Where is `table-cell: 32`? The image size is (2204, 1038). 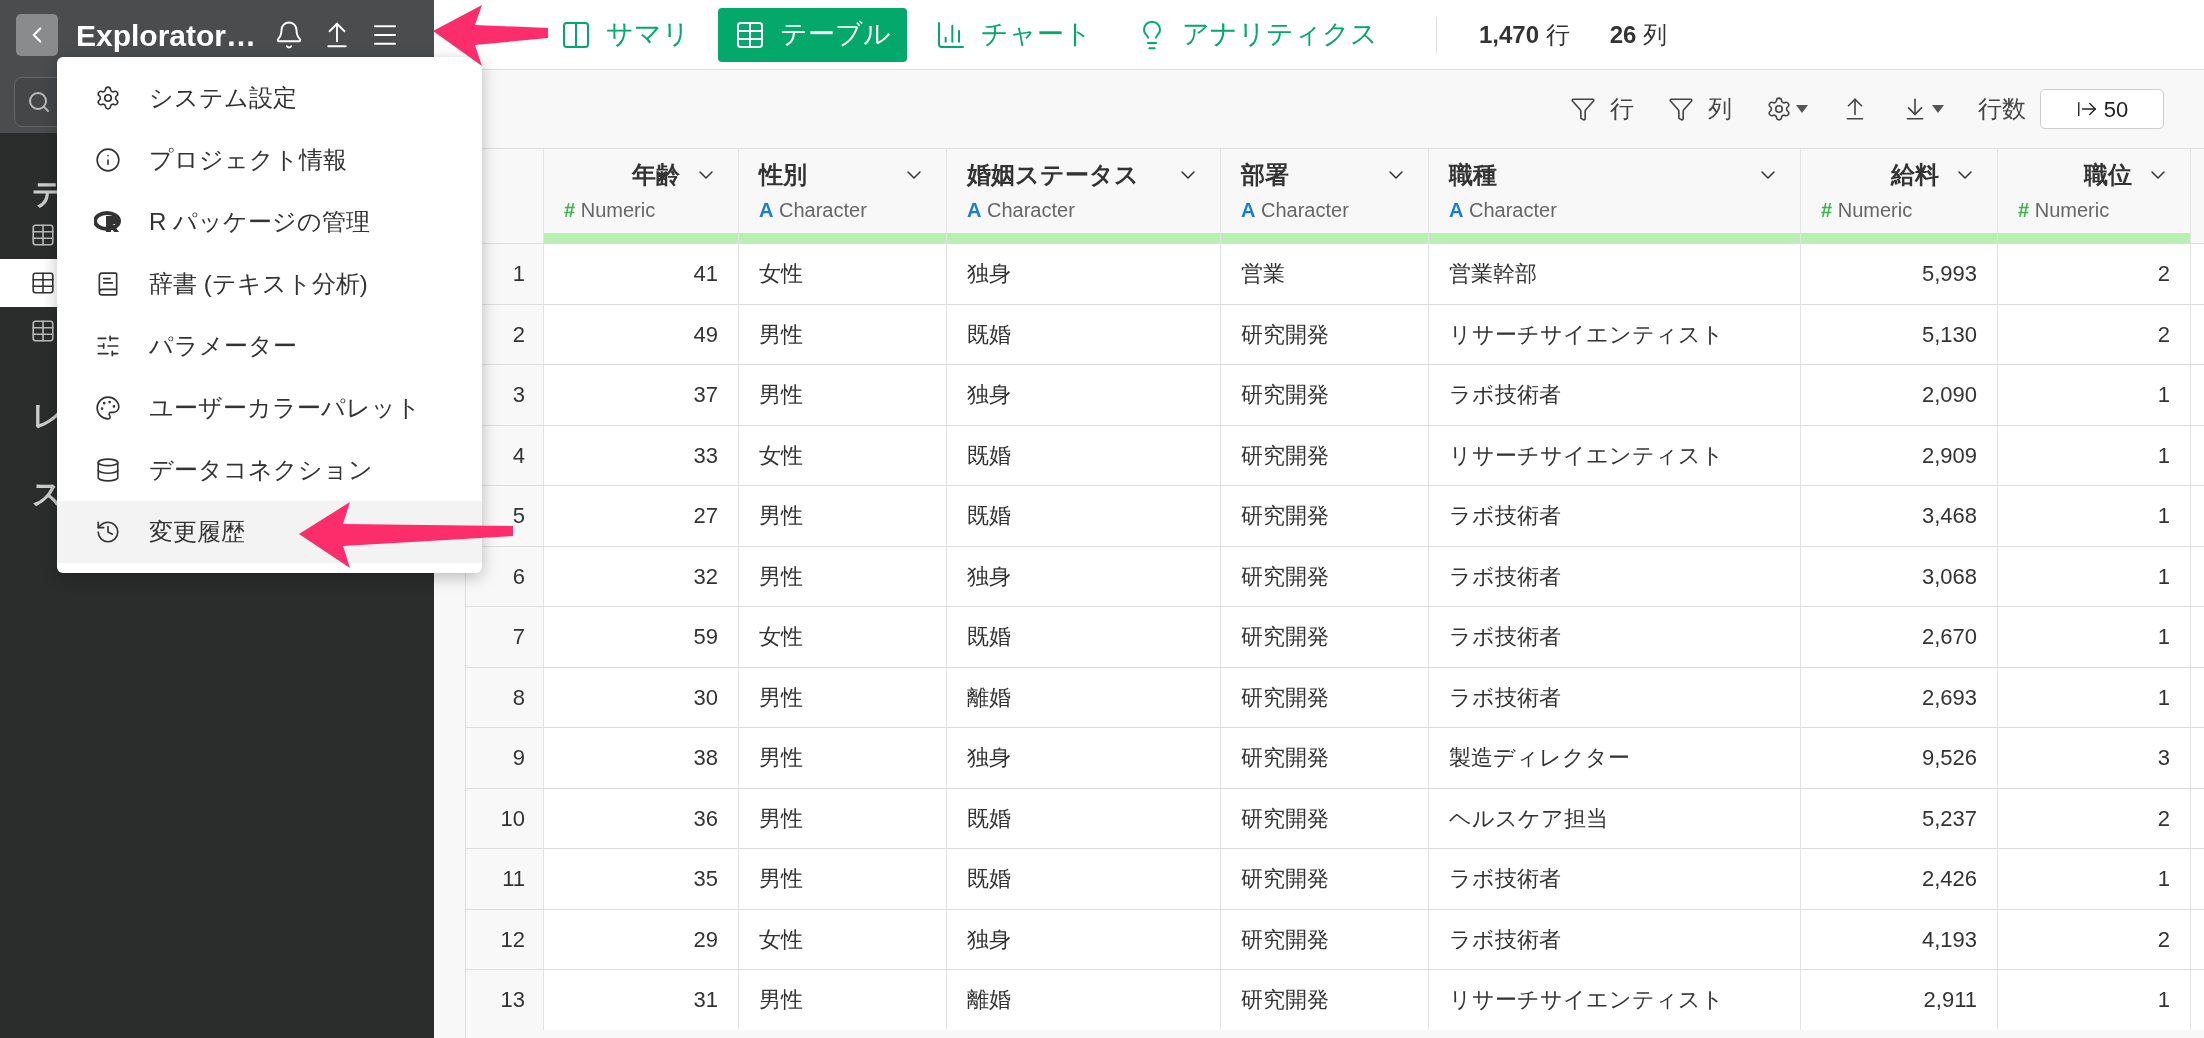
table-cell: 32 is located at coordinates (641, 576).